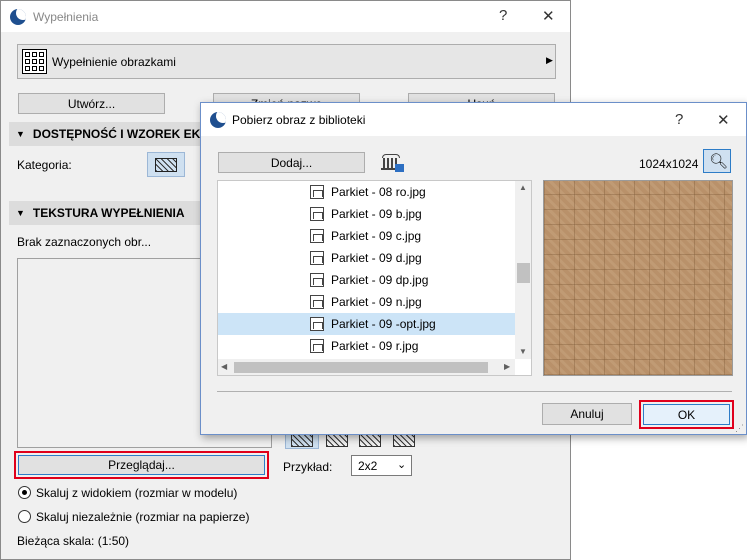  I want to click on fills-window-titlebar: Wypełnienia ? ✕, so click(285, 16).